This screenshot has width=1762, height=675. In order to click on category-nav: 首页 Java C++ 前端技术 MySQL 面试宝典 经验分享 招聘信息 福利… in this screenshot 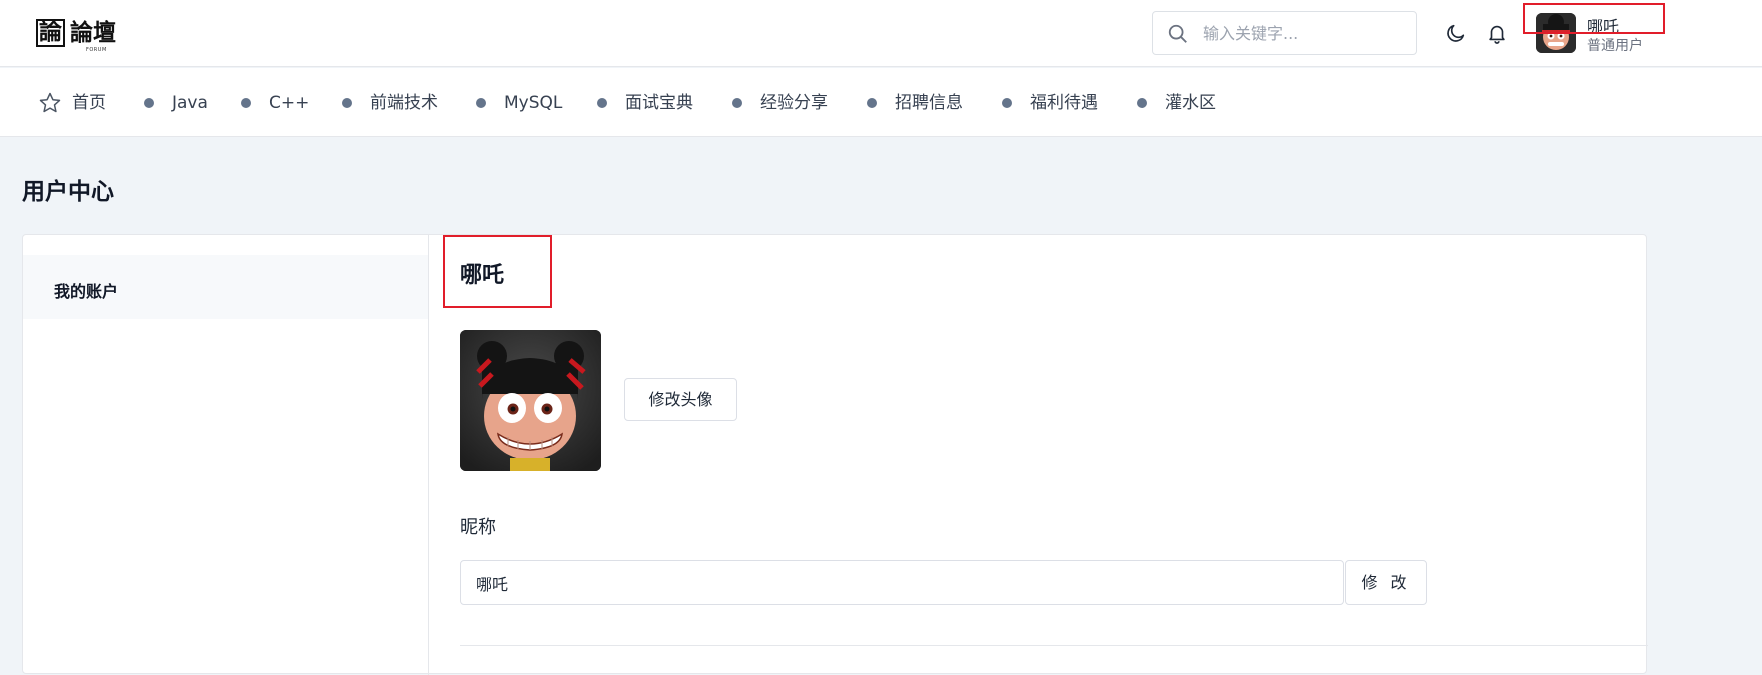, I will do `click(881, 102)`.